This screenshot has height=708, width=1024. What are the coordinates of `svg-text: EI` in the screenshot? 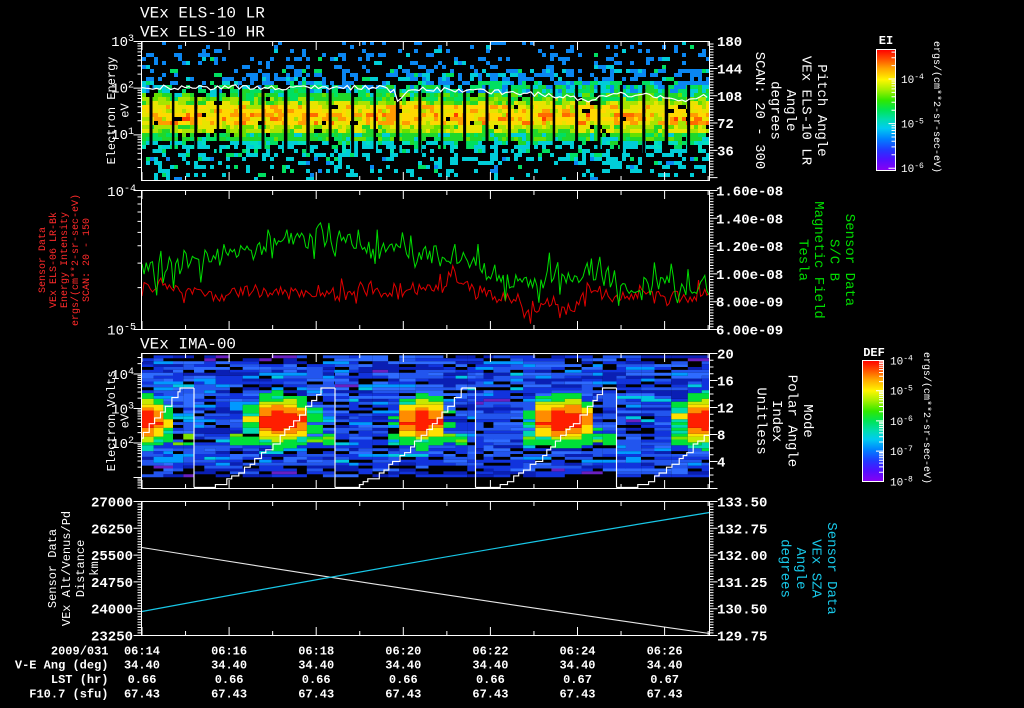 It's located at (886, 41).